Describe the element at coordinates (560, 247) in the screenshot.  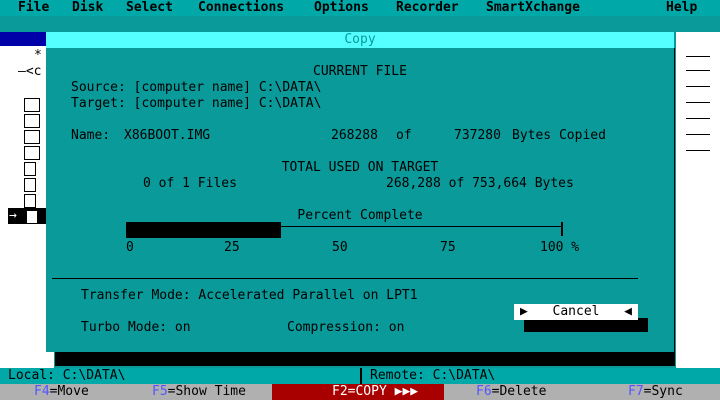
I see `tick-label-100: 100 %` at that location.